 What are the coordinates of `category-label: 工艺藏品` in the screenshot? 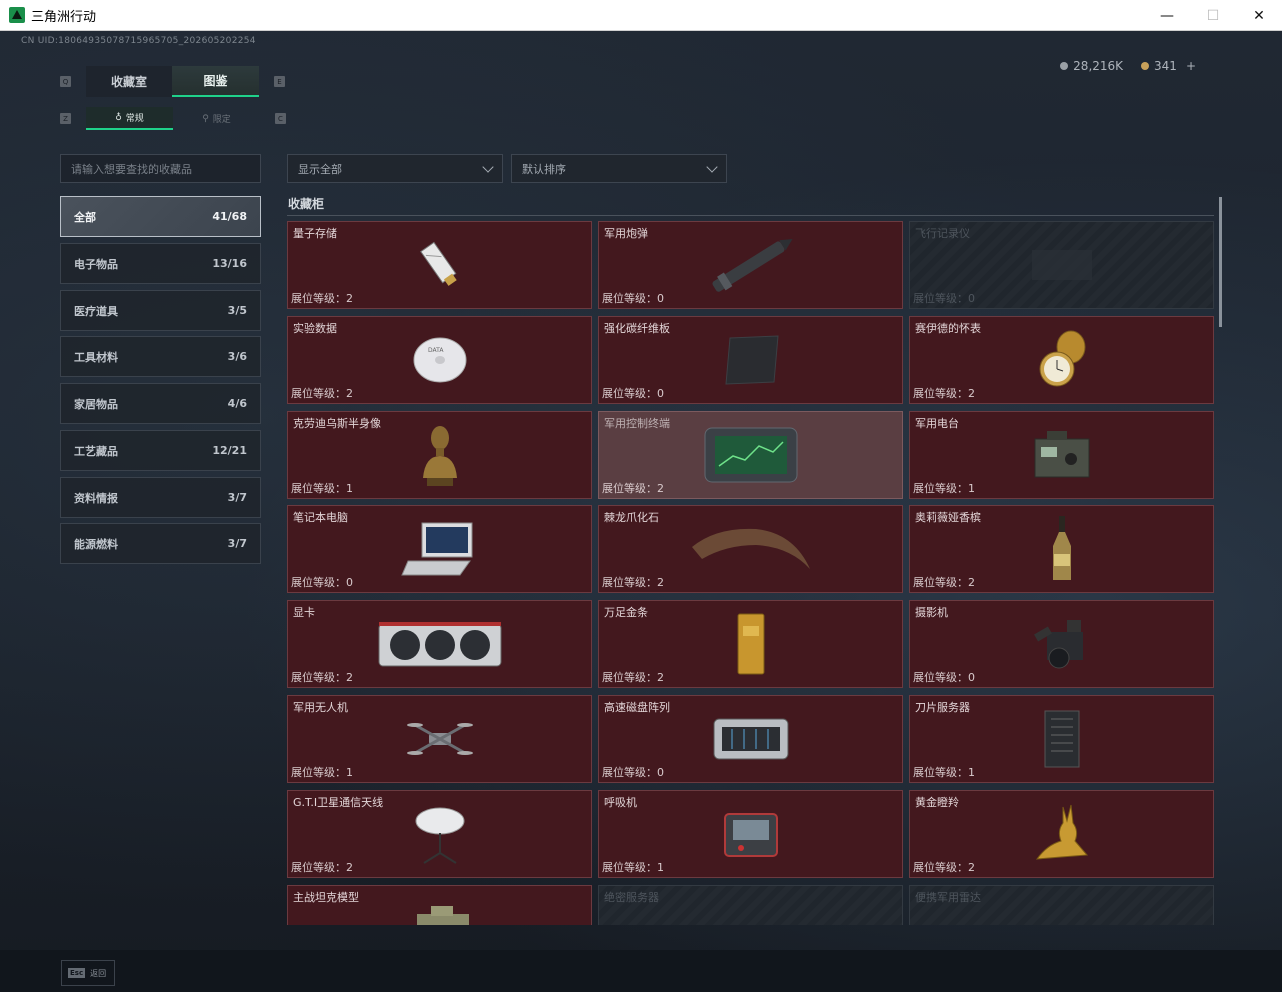 It's located at (96, 451).